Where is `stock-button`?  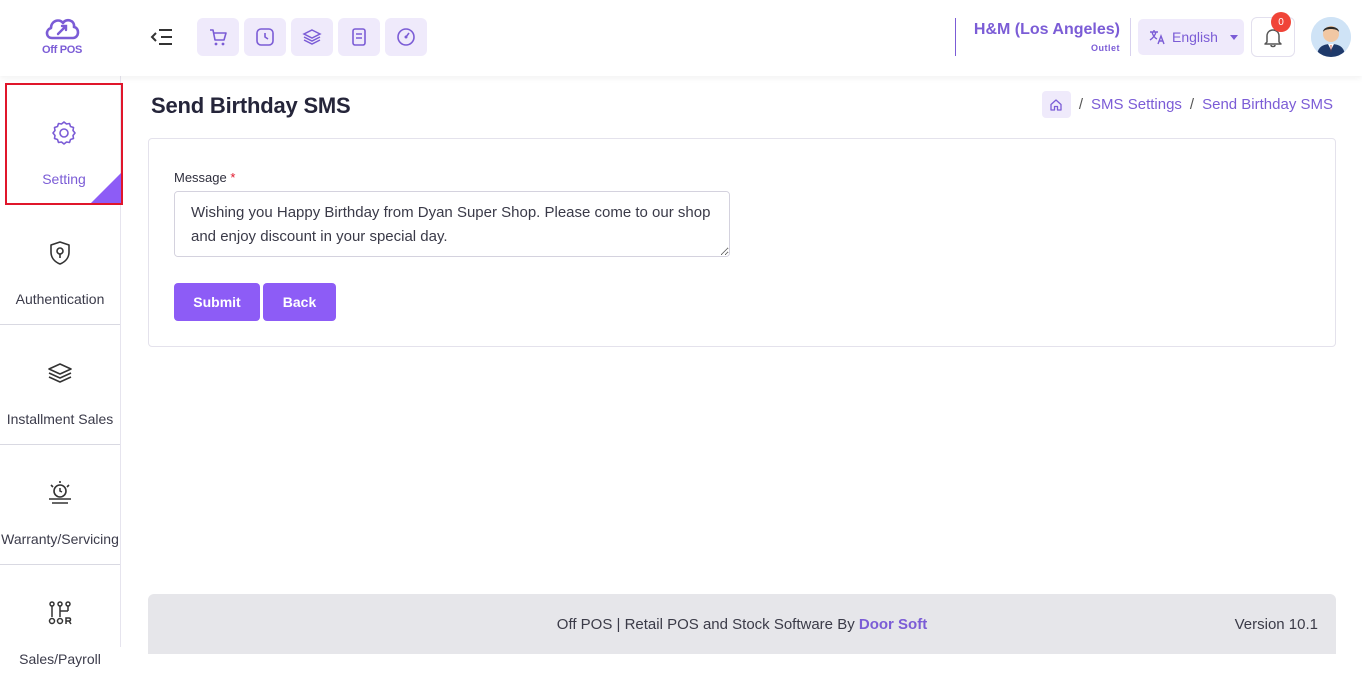
stock-button is located at coordinates (312, 37).